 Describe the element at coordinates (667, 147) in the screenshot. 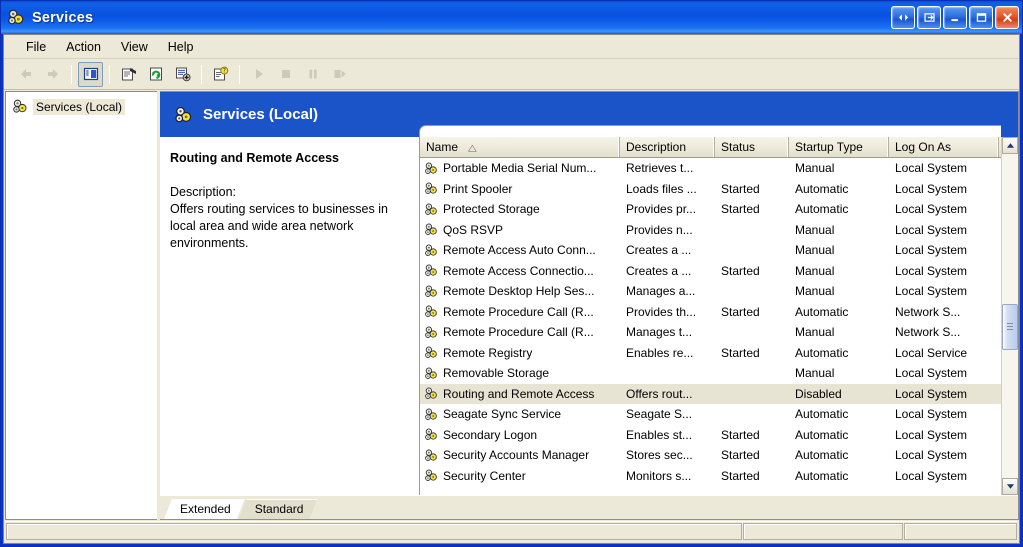

I see `column-header-description: Description` at that location.